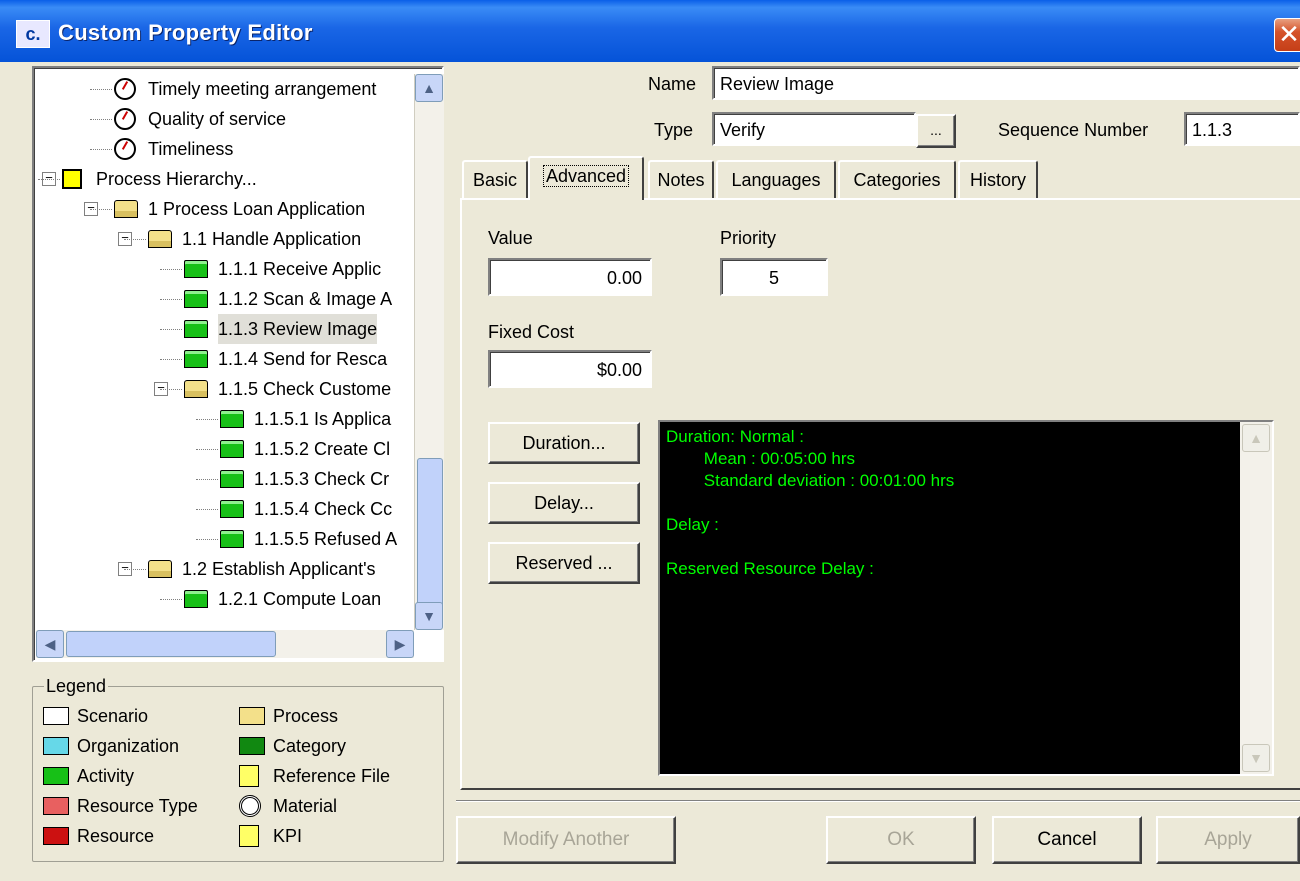 The image size is (1300, 881). I want to click on tree-item: Timeliness, so click(234, 149).